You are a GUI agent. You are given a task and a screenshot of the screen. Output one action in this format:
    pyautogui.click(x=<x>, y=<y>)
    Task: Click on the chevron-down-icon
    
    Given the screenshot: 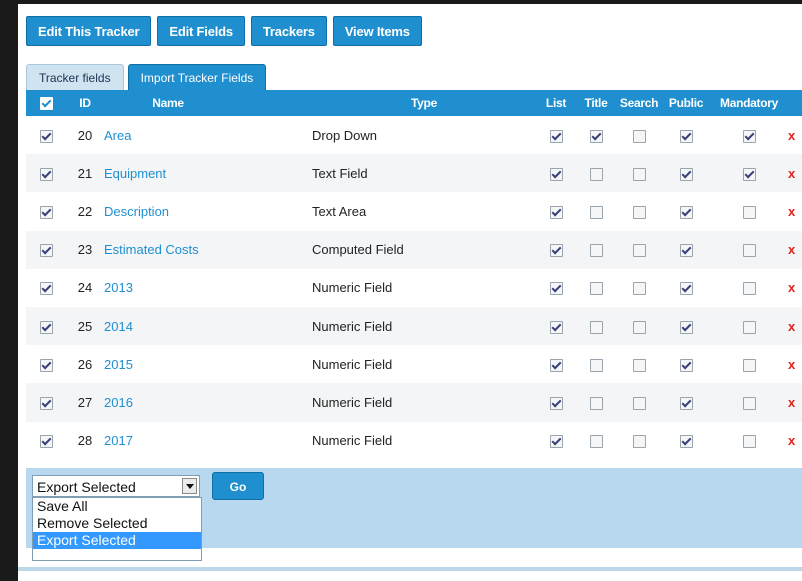 What is the action you would take?
    pyautogui.click(x=189, y=486)
    